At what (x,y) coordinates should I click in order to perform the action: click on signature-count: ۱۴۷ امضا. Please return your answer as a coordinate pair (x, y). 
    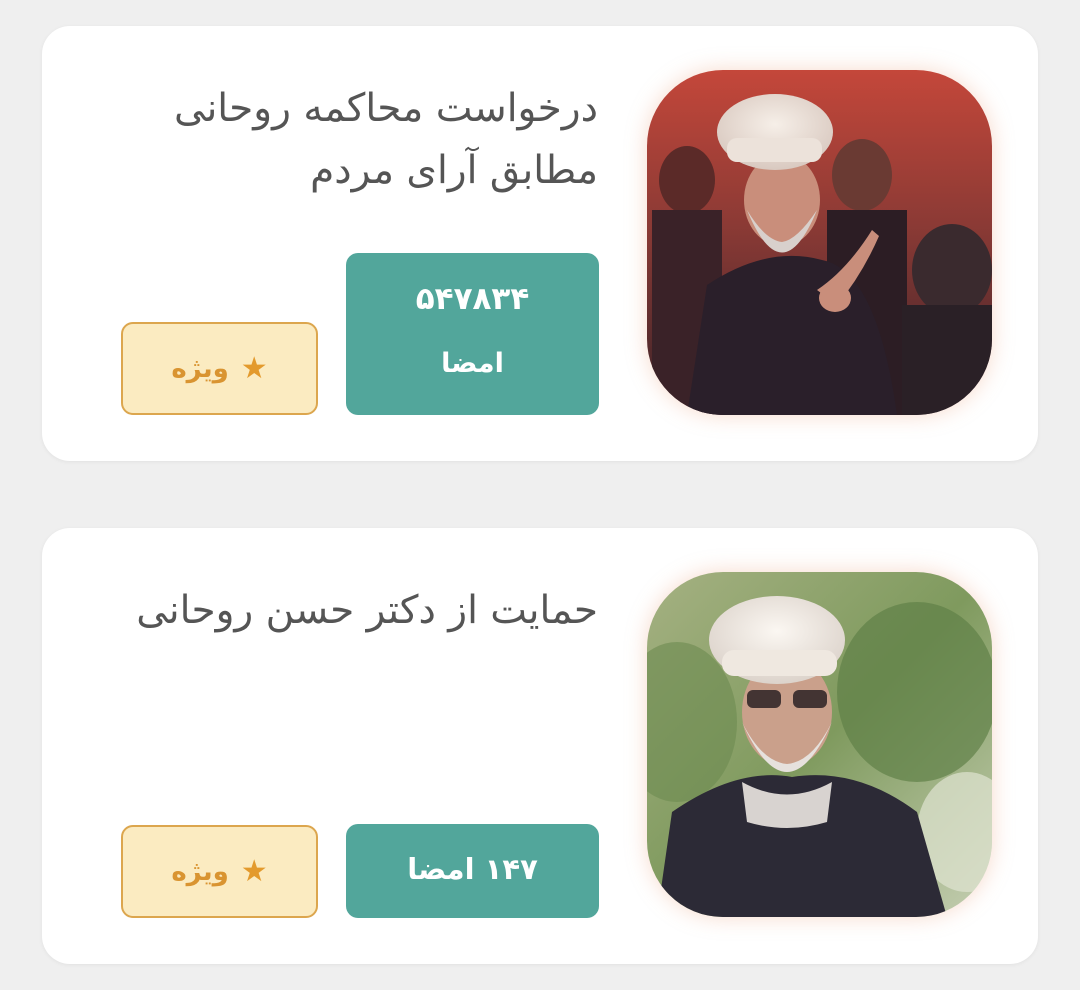
    Looking at the image, I should click on (472, 869).